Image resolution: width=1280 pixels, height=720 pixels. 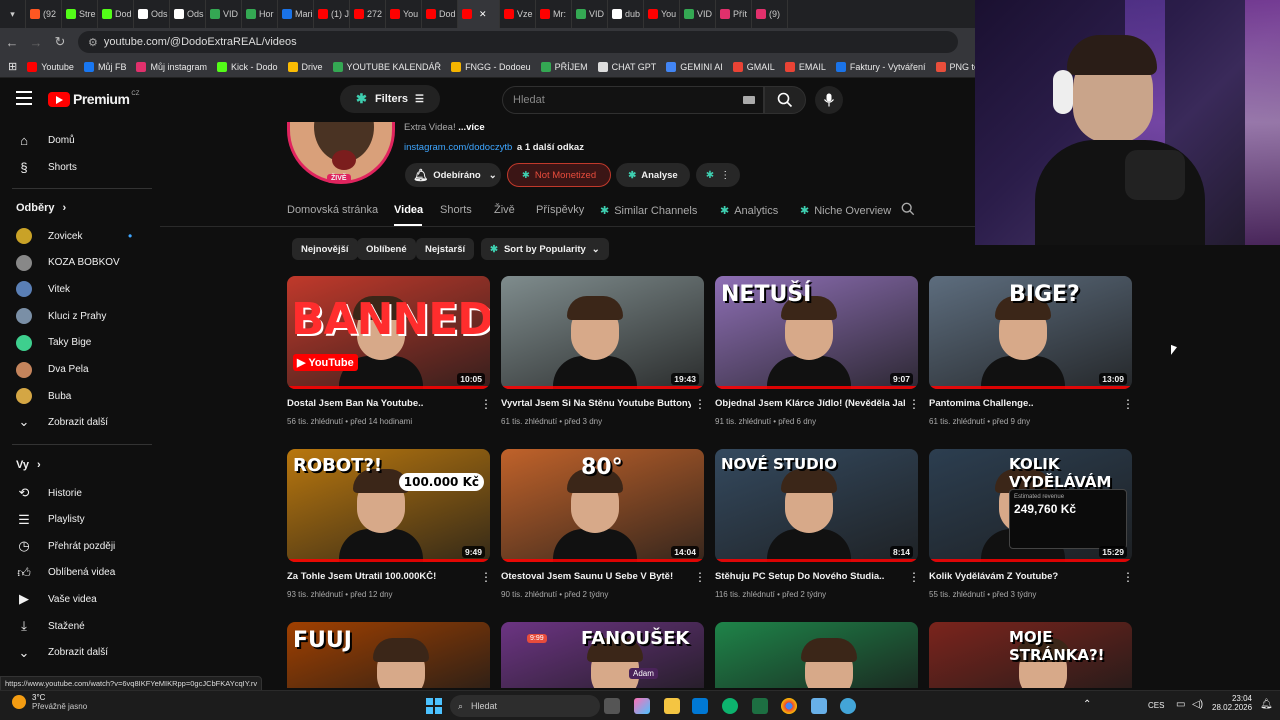 What do you see at coordinates (74, 236) in the screenshot?
I see `subscription-item: Zovicek •` at bounding box center [74, 236].